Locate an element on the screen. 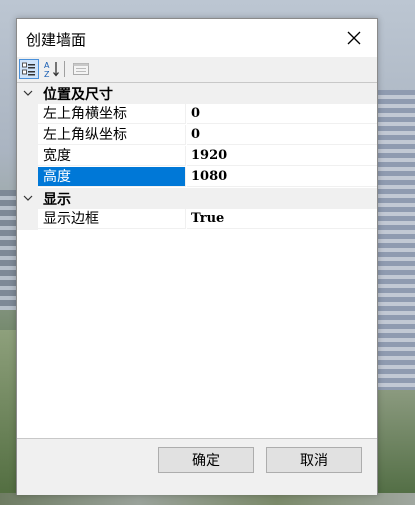 The image size is (415, 505). categorized-view-button is located at coordinates (29, 69).